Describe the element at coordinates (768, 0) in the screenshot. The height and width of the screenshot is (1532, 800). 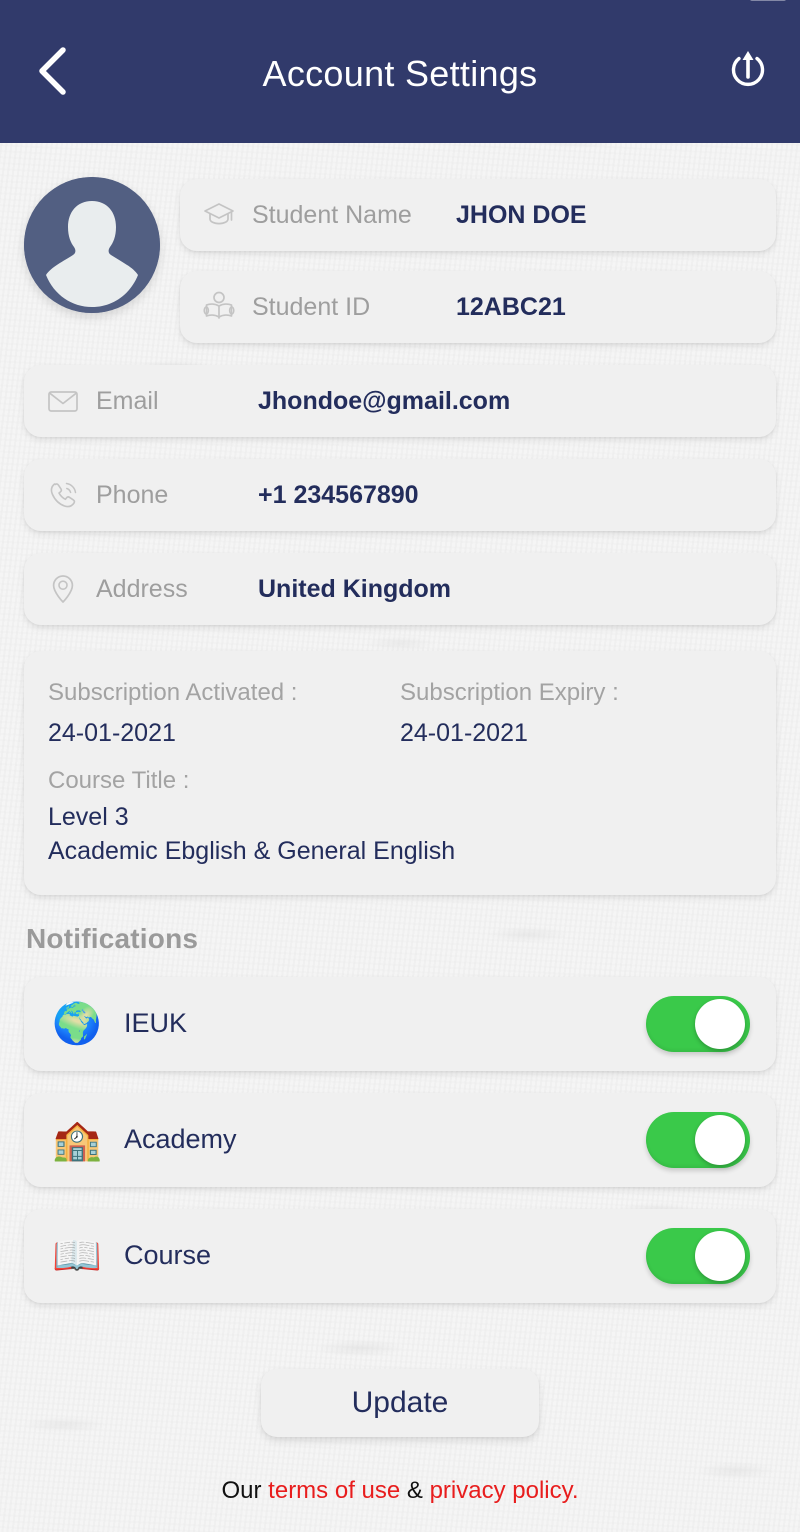
I see `battery-icon` at that location.